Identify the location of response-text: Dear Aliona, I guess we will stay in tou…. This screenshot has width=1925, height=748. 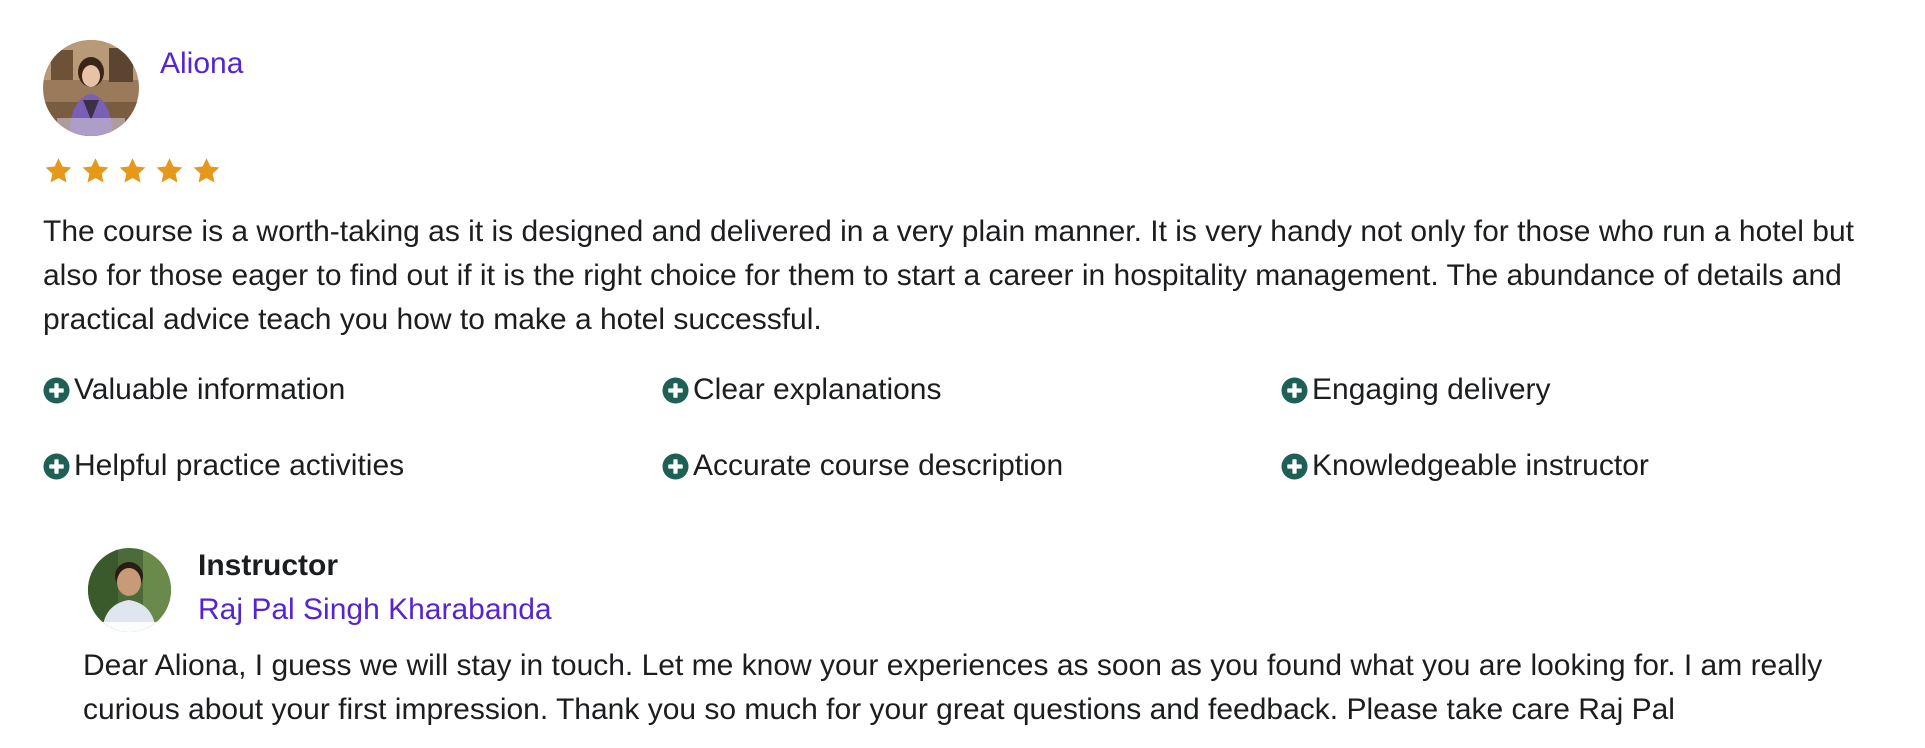
(953, 687).